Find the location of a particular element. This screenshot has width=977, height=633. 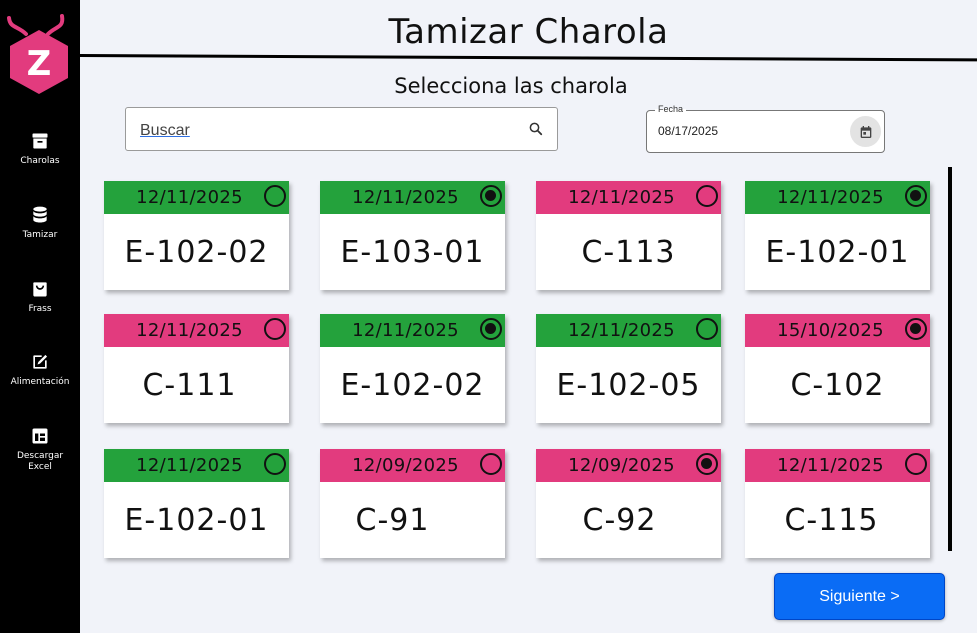

tray-card: 12/11/2025 C-111 is located at coordinates (196, 368).